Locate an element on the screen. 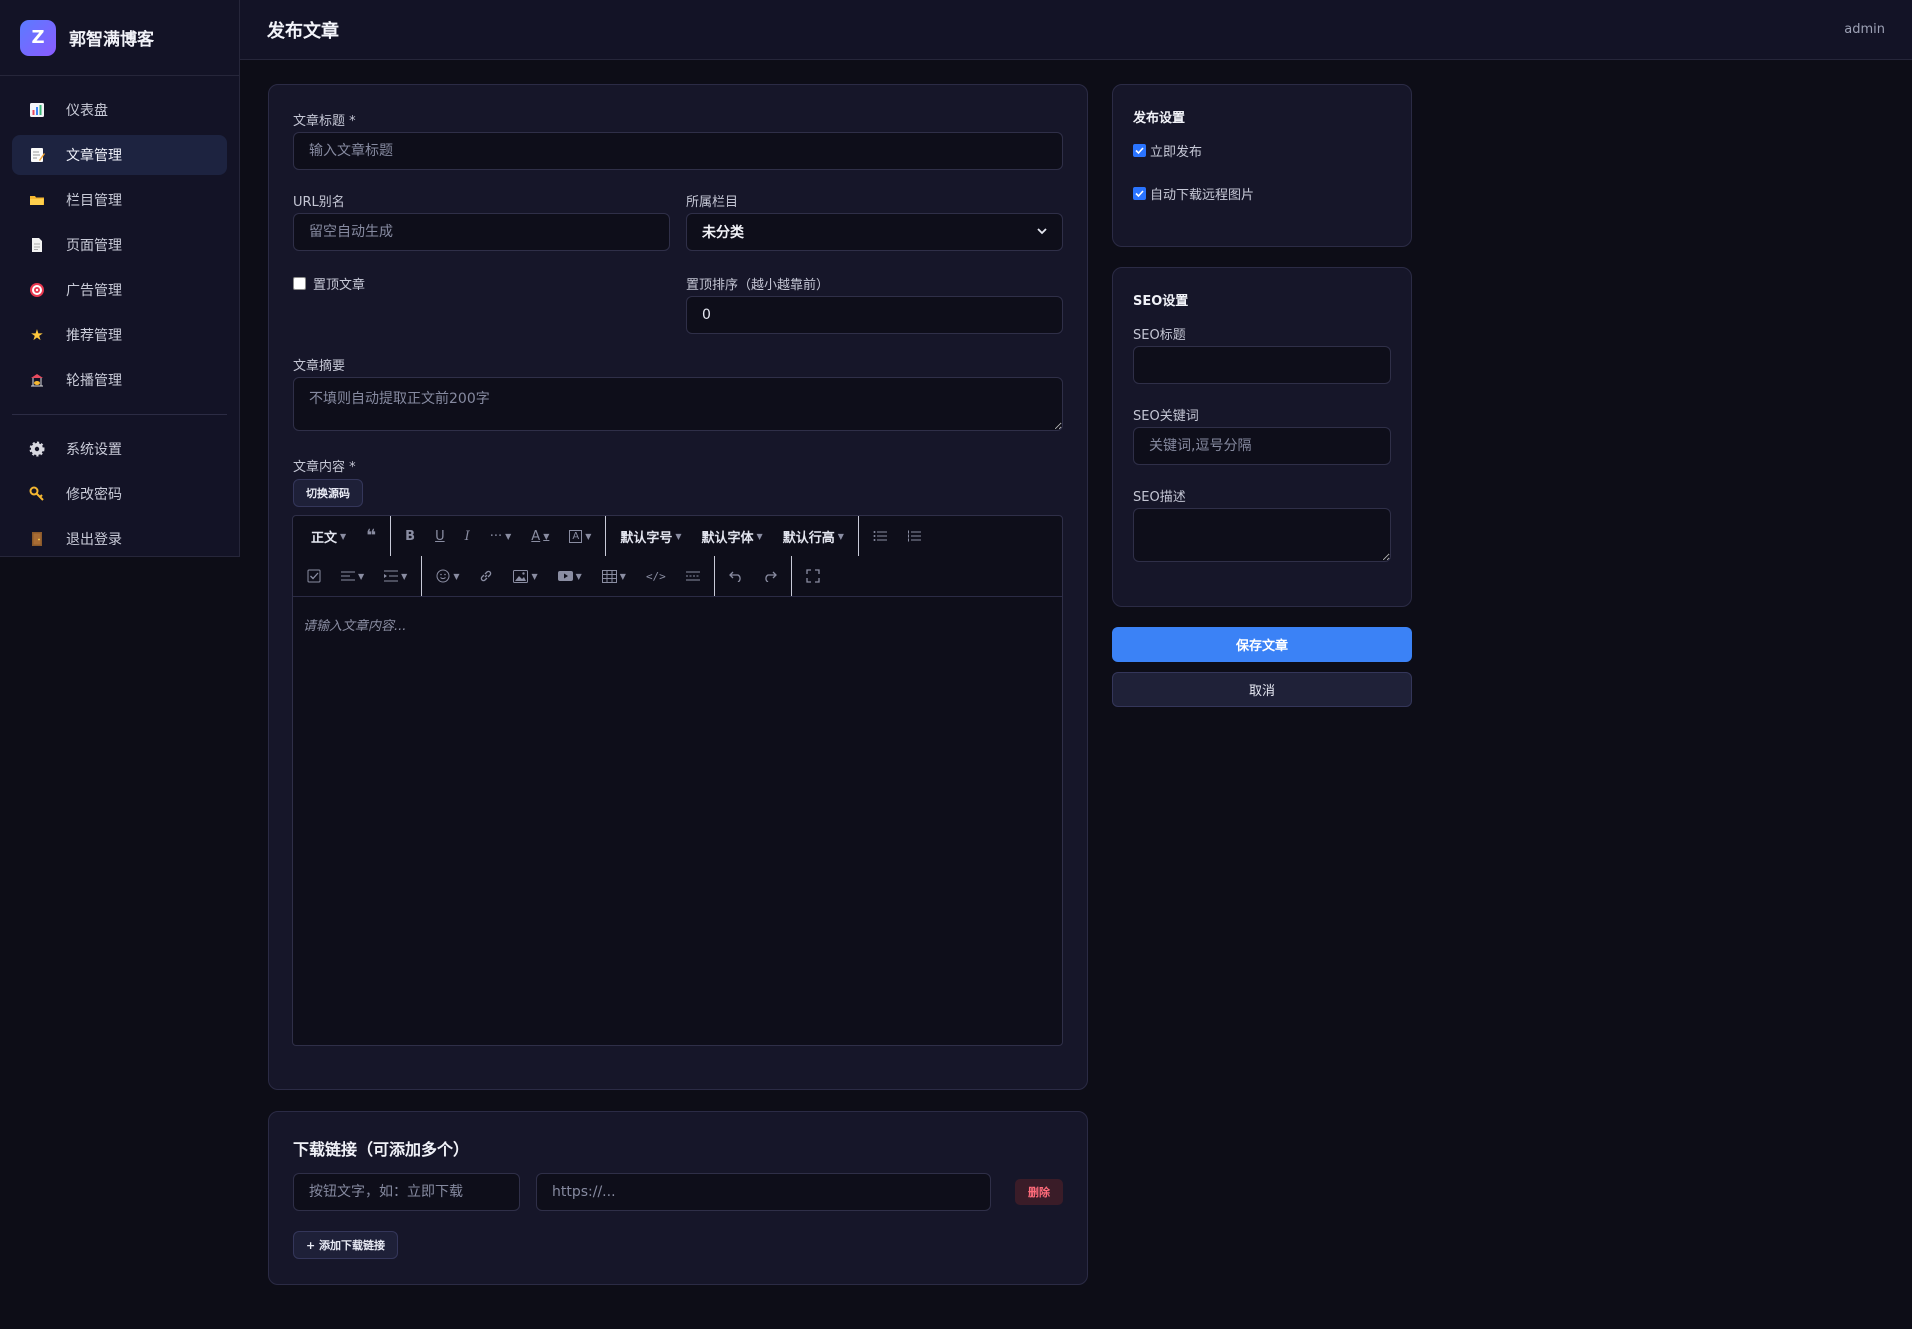  sidebar-item-carousel: 轮播管理 is located at coordinates (119, 380).